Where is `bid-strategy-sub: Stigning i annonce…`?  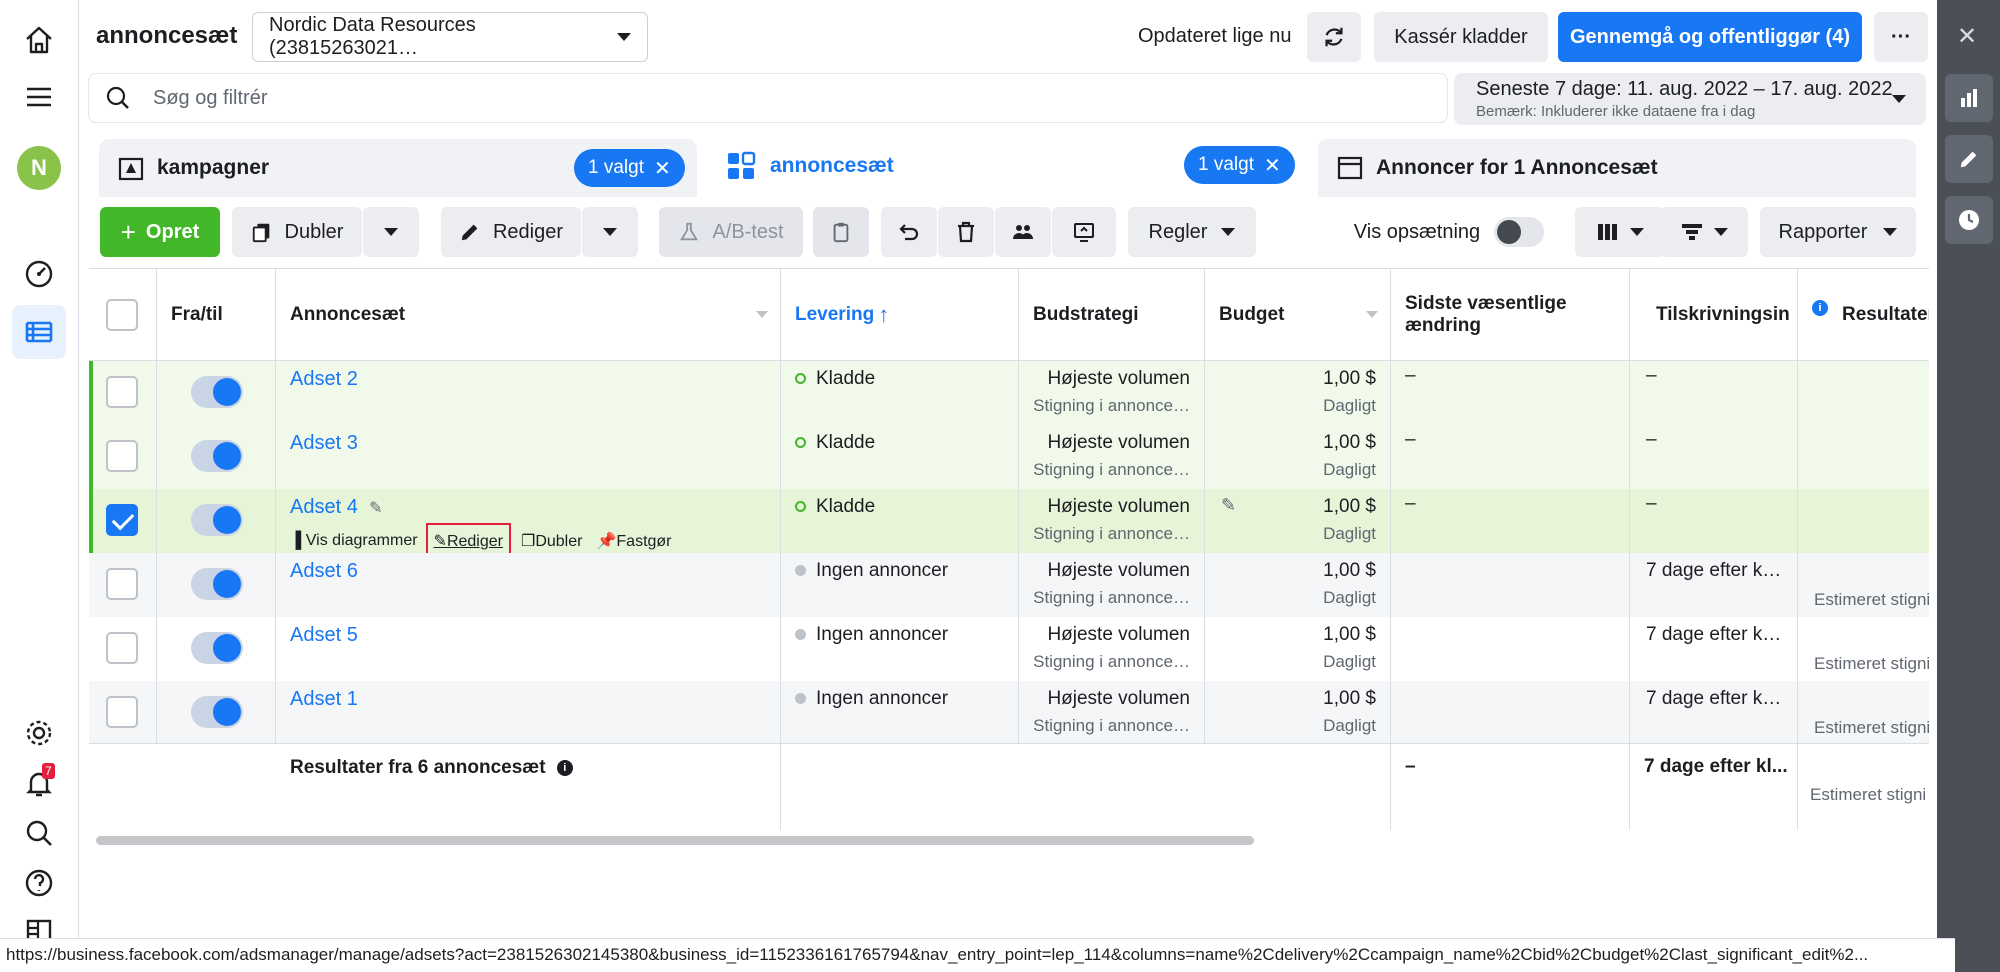
bid-strategy-sub: Stigning i annonce… is located at coordinates (1111, 725).